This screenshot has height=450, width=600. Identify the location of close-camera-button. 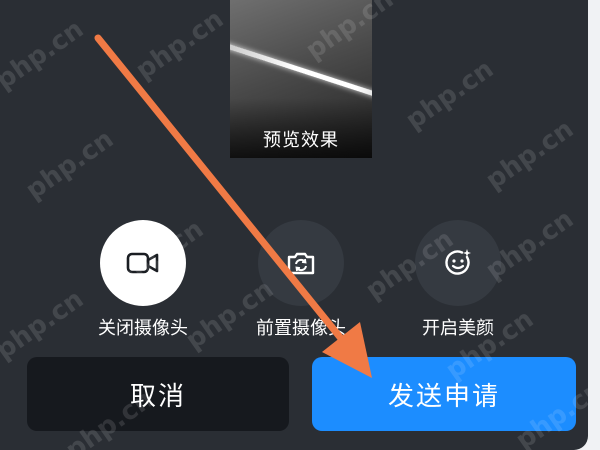
(143, 263).